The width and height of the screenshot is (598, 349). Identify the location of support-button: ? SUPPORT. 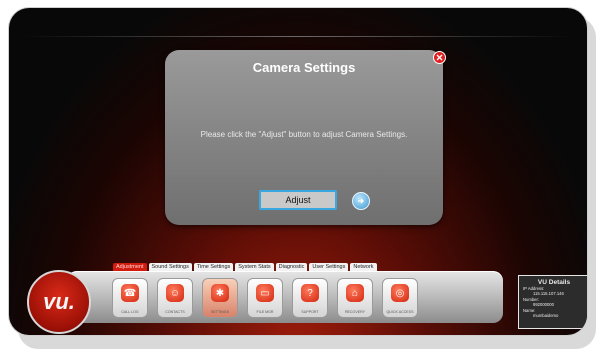
(310, 298).